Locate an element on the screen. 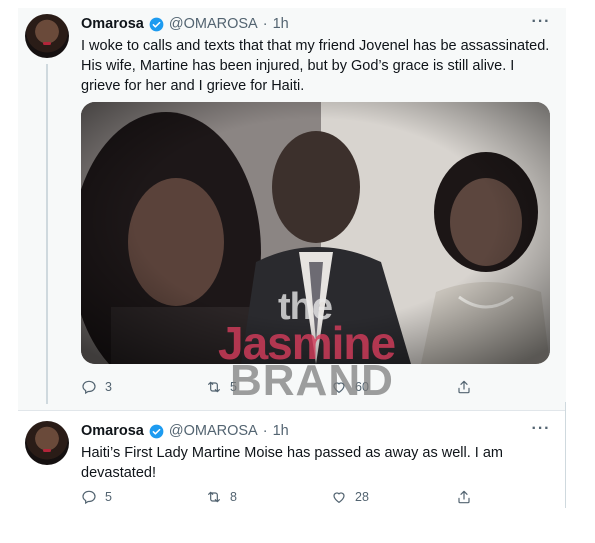 The width and height of the screenshot is (595, 543). reply-count: 3 is located at coordinates (108, 387).